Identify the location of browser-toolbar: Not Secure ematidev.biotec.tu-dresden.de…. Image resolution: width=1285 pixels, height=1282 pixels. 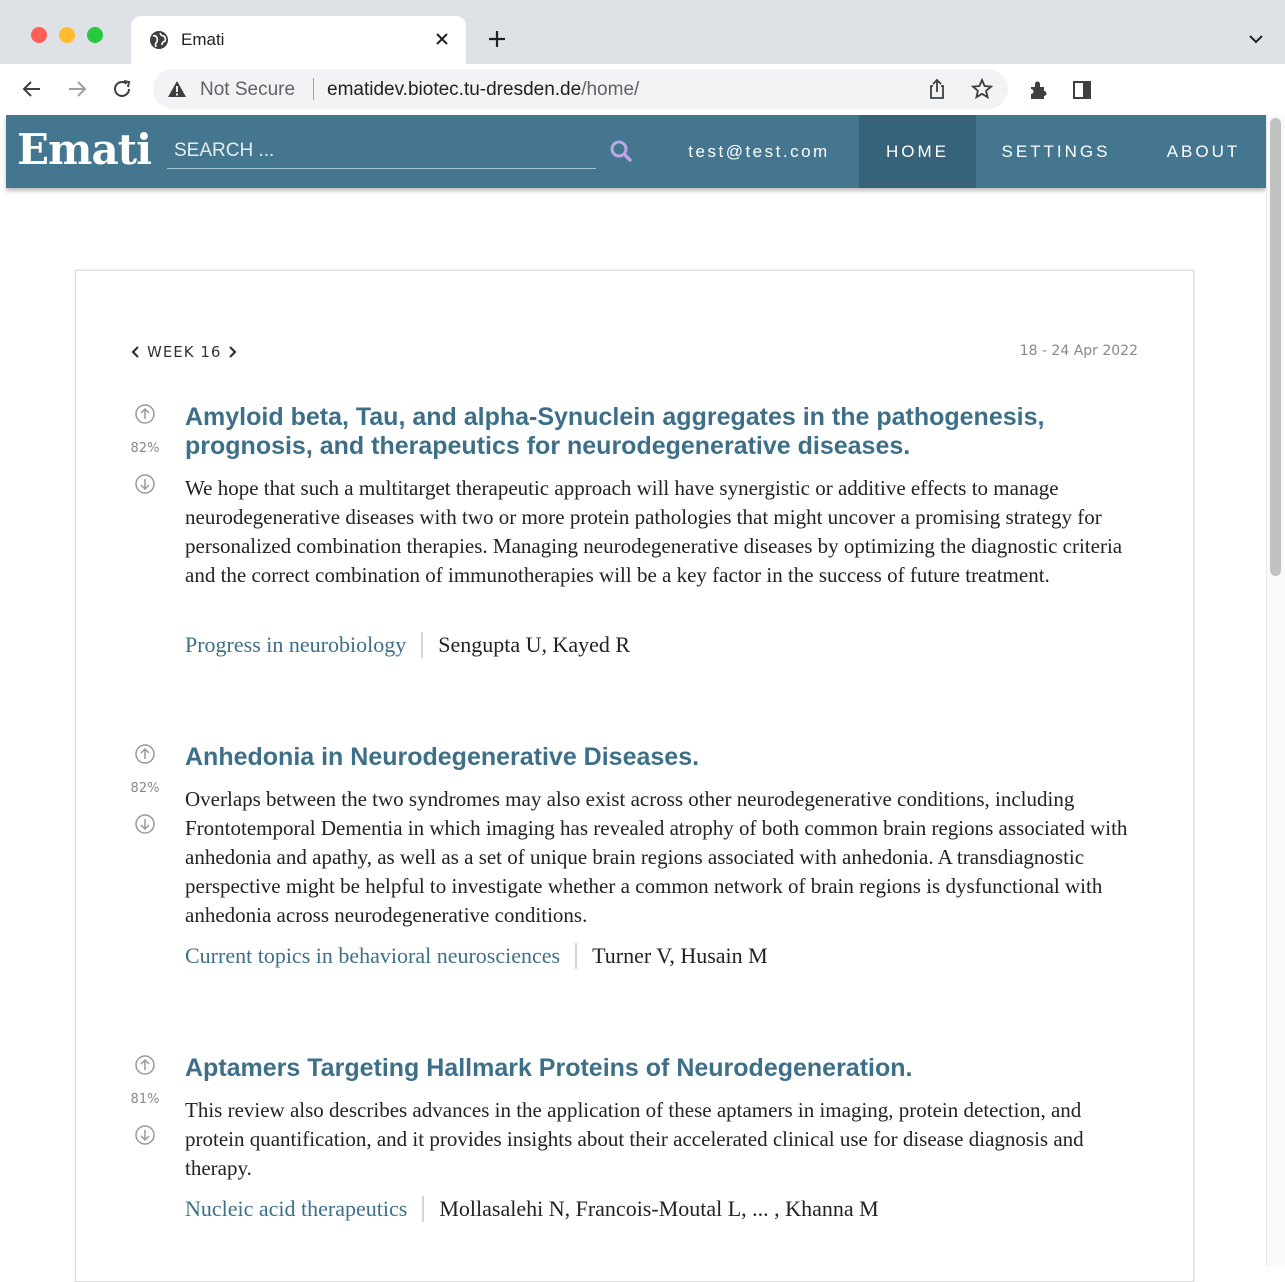
(642, 89).